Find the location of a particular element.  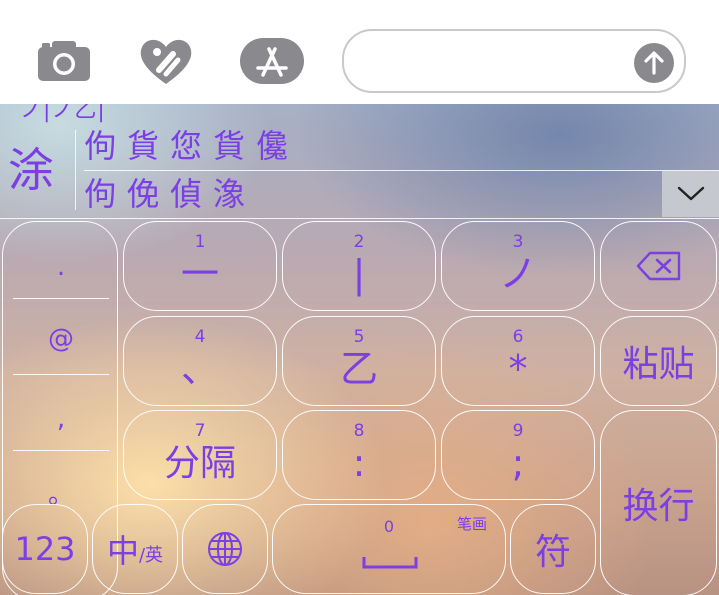

language-main-label: 中 is located at coordinates (122, 551).